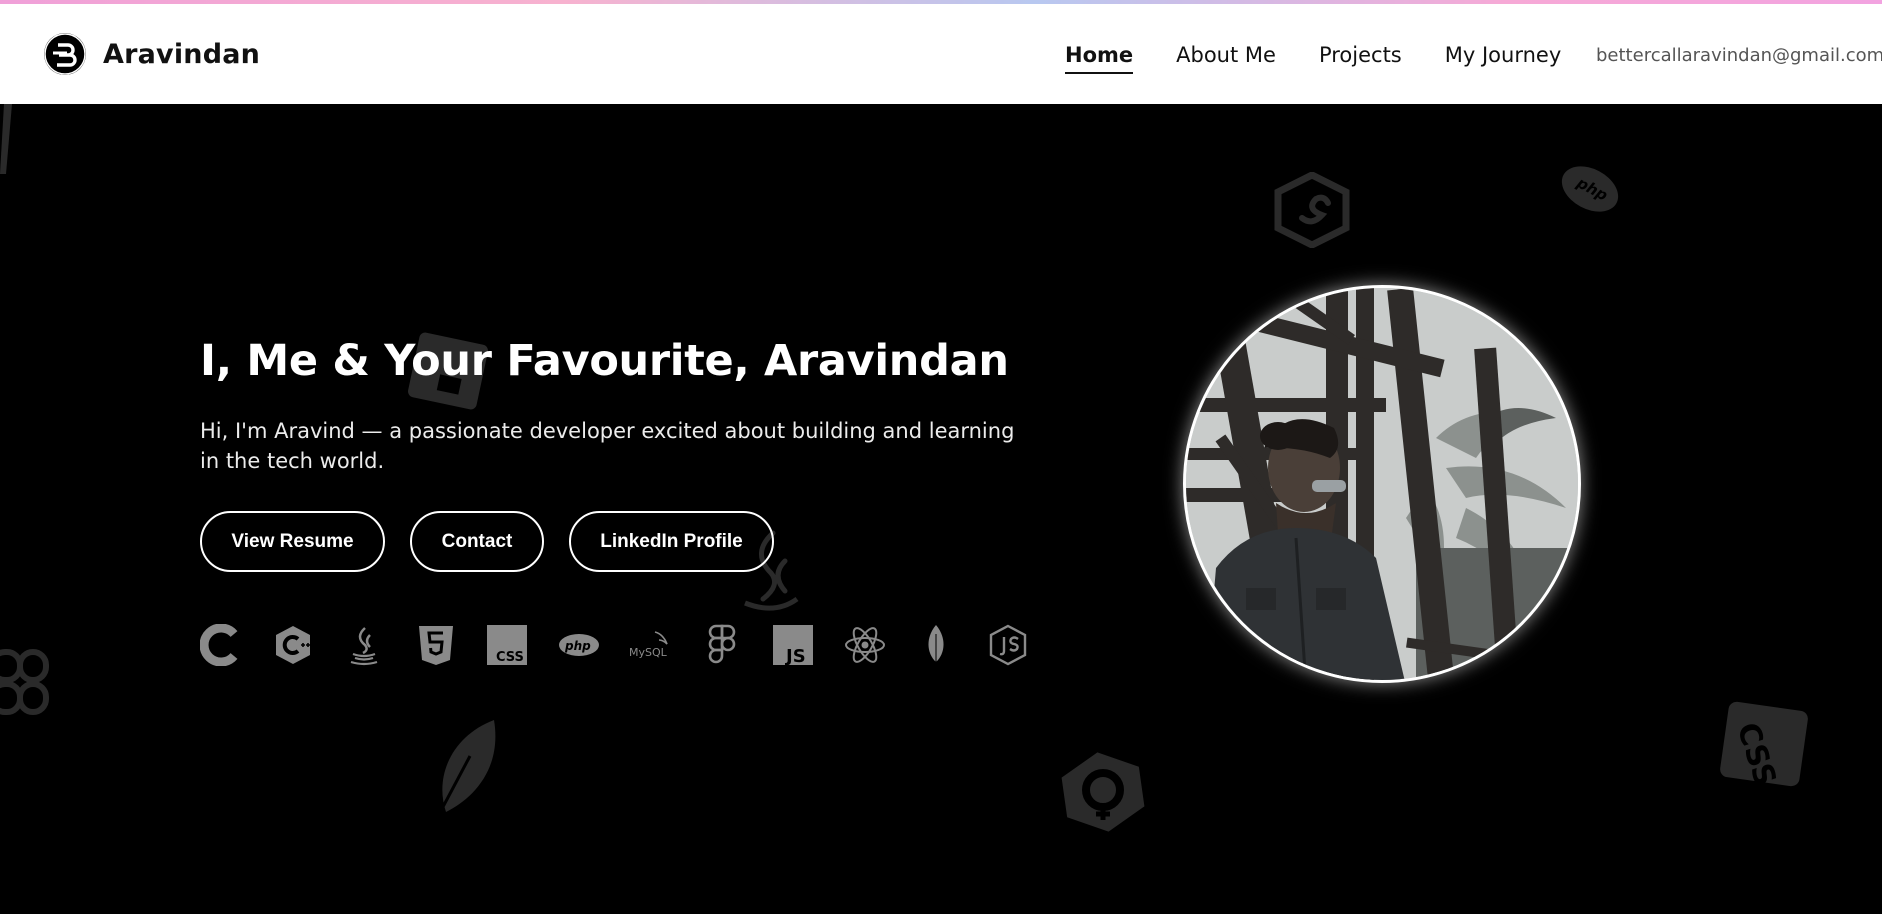  What do you see at coordinates (65, 54) in the screenshot?
I see `brand-logo-icon` at bounding box center [65, 54].